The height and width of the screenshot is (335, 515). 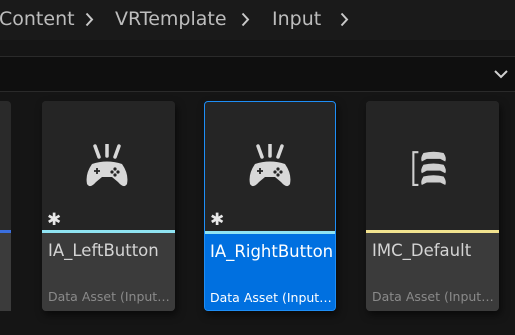 What do you see at coordinates (103, 250) in the screenshot?
I see `asset-name: IA_LeftButton` at bounding box center [103, 250].